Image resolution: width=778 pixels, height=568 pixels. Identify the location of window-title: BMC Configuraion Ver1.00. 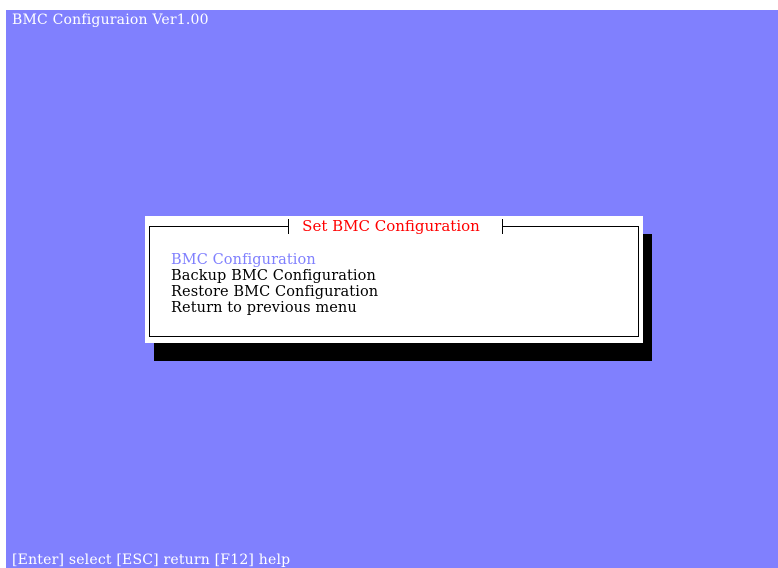
(110, 20).